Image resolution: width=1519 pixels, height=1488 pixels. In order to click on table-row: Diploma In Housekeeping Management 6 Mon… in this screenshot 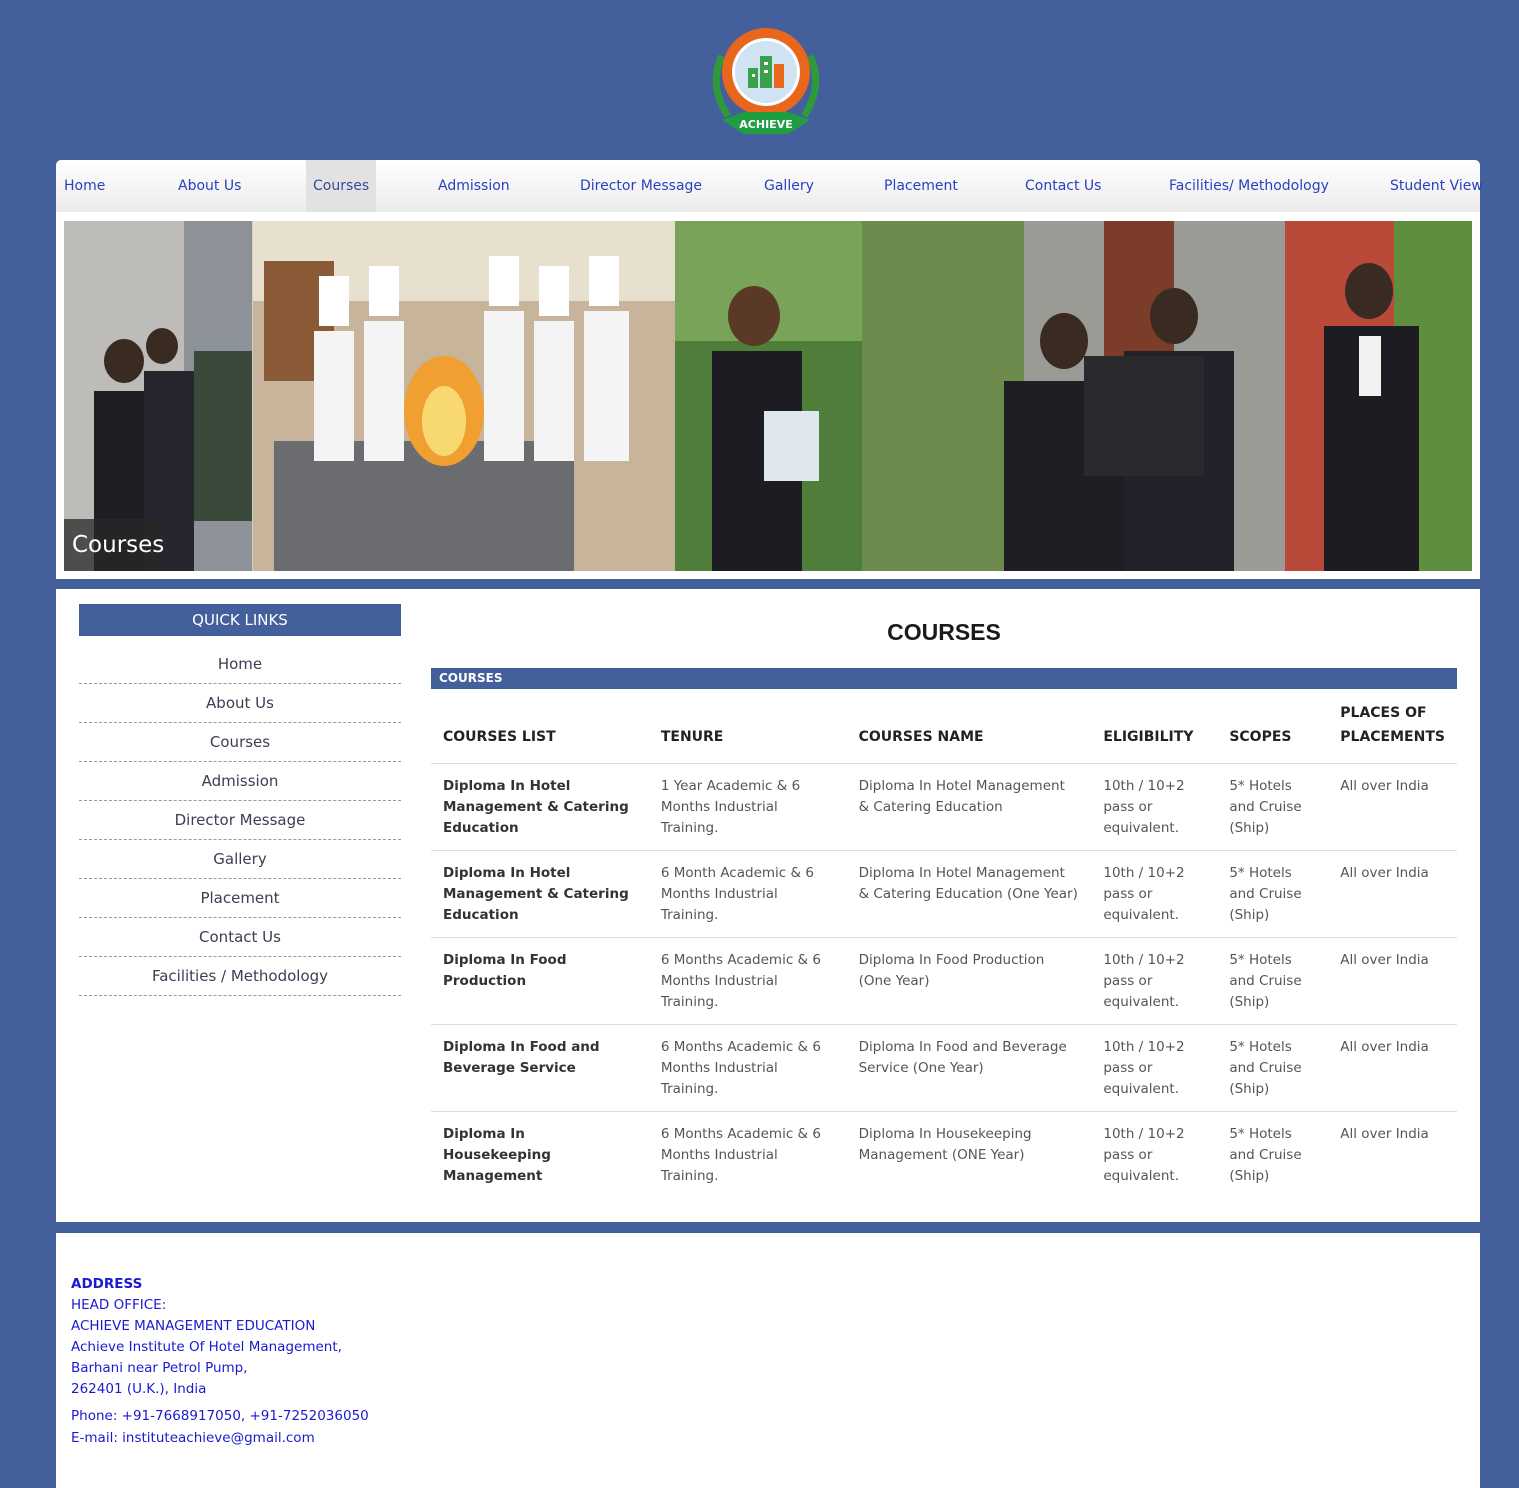, I will do `click(944, 1155)`.